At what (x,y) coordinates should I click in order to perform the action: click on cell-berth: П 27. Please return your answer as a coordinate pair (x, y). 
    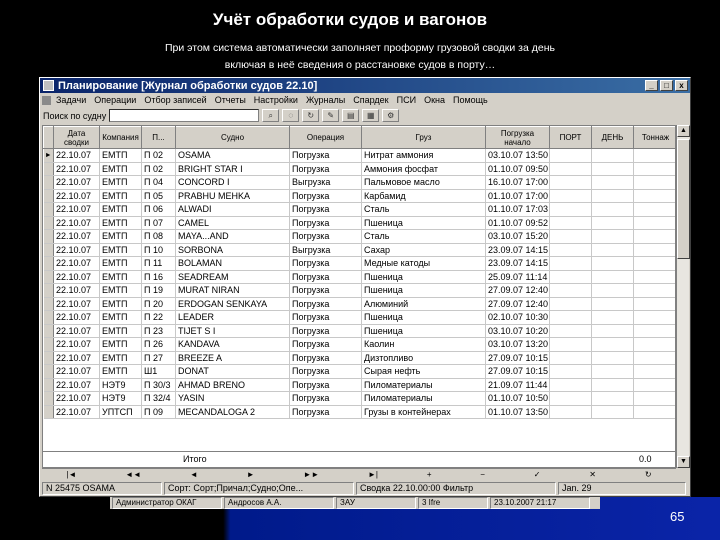
    Looking at the image, I should click on (158, 358).